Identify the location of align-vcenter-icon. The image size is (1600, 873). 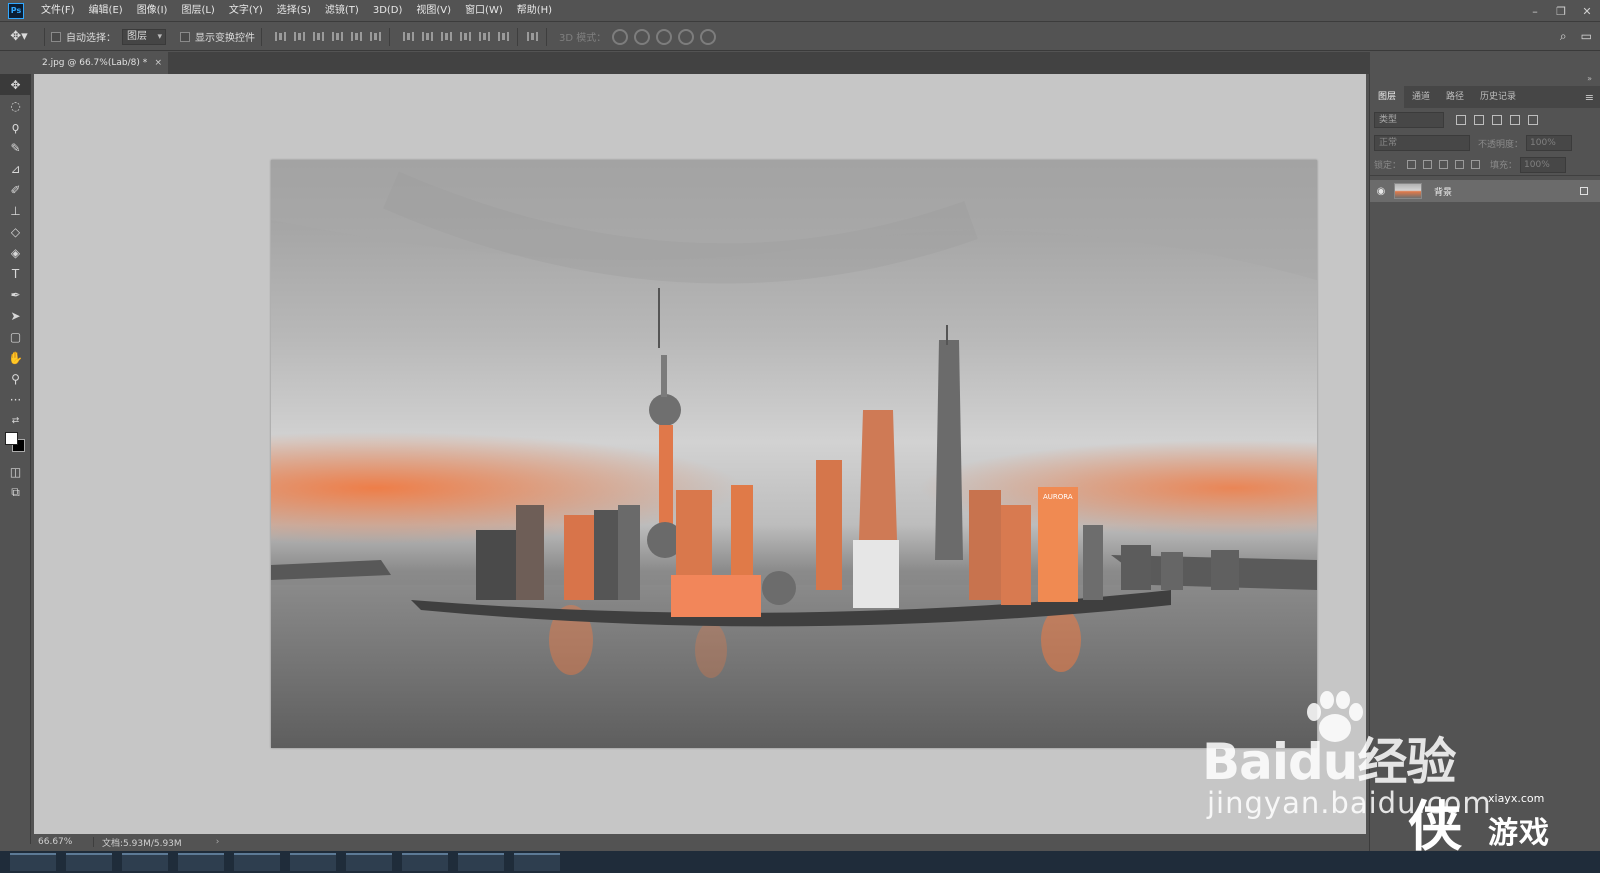
(299, 37).